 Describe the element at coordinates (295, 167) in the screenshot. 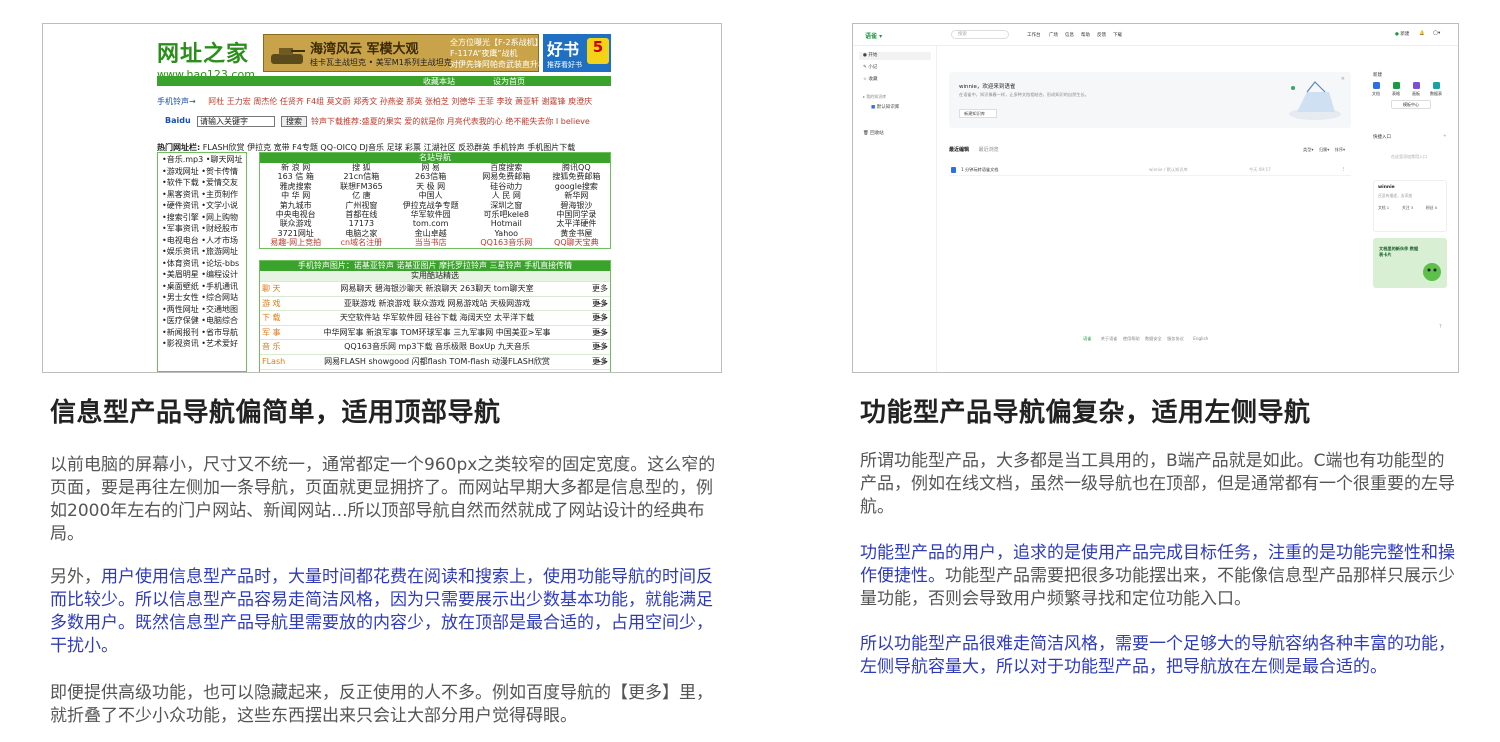

I see `site-link: 新 浪 网` at that location.